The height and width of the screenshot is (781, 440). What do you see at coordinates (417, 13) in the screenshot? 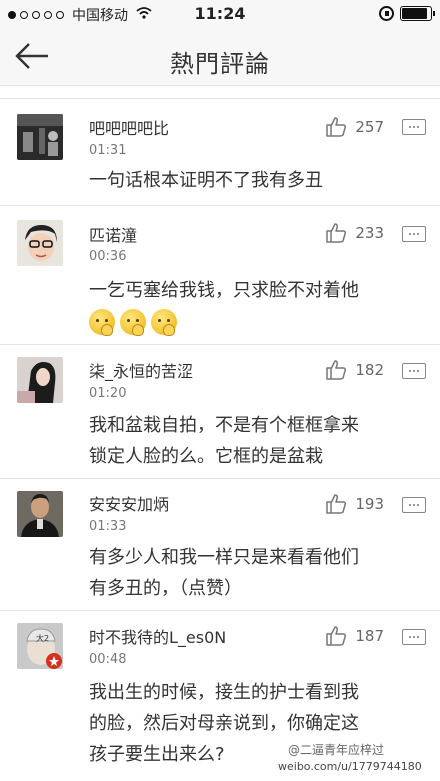
I see `battery-icon` at bounding box center [417, 13].